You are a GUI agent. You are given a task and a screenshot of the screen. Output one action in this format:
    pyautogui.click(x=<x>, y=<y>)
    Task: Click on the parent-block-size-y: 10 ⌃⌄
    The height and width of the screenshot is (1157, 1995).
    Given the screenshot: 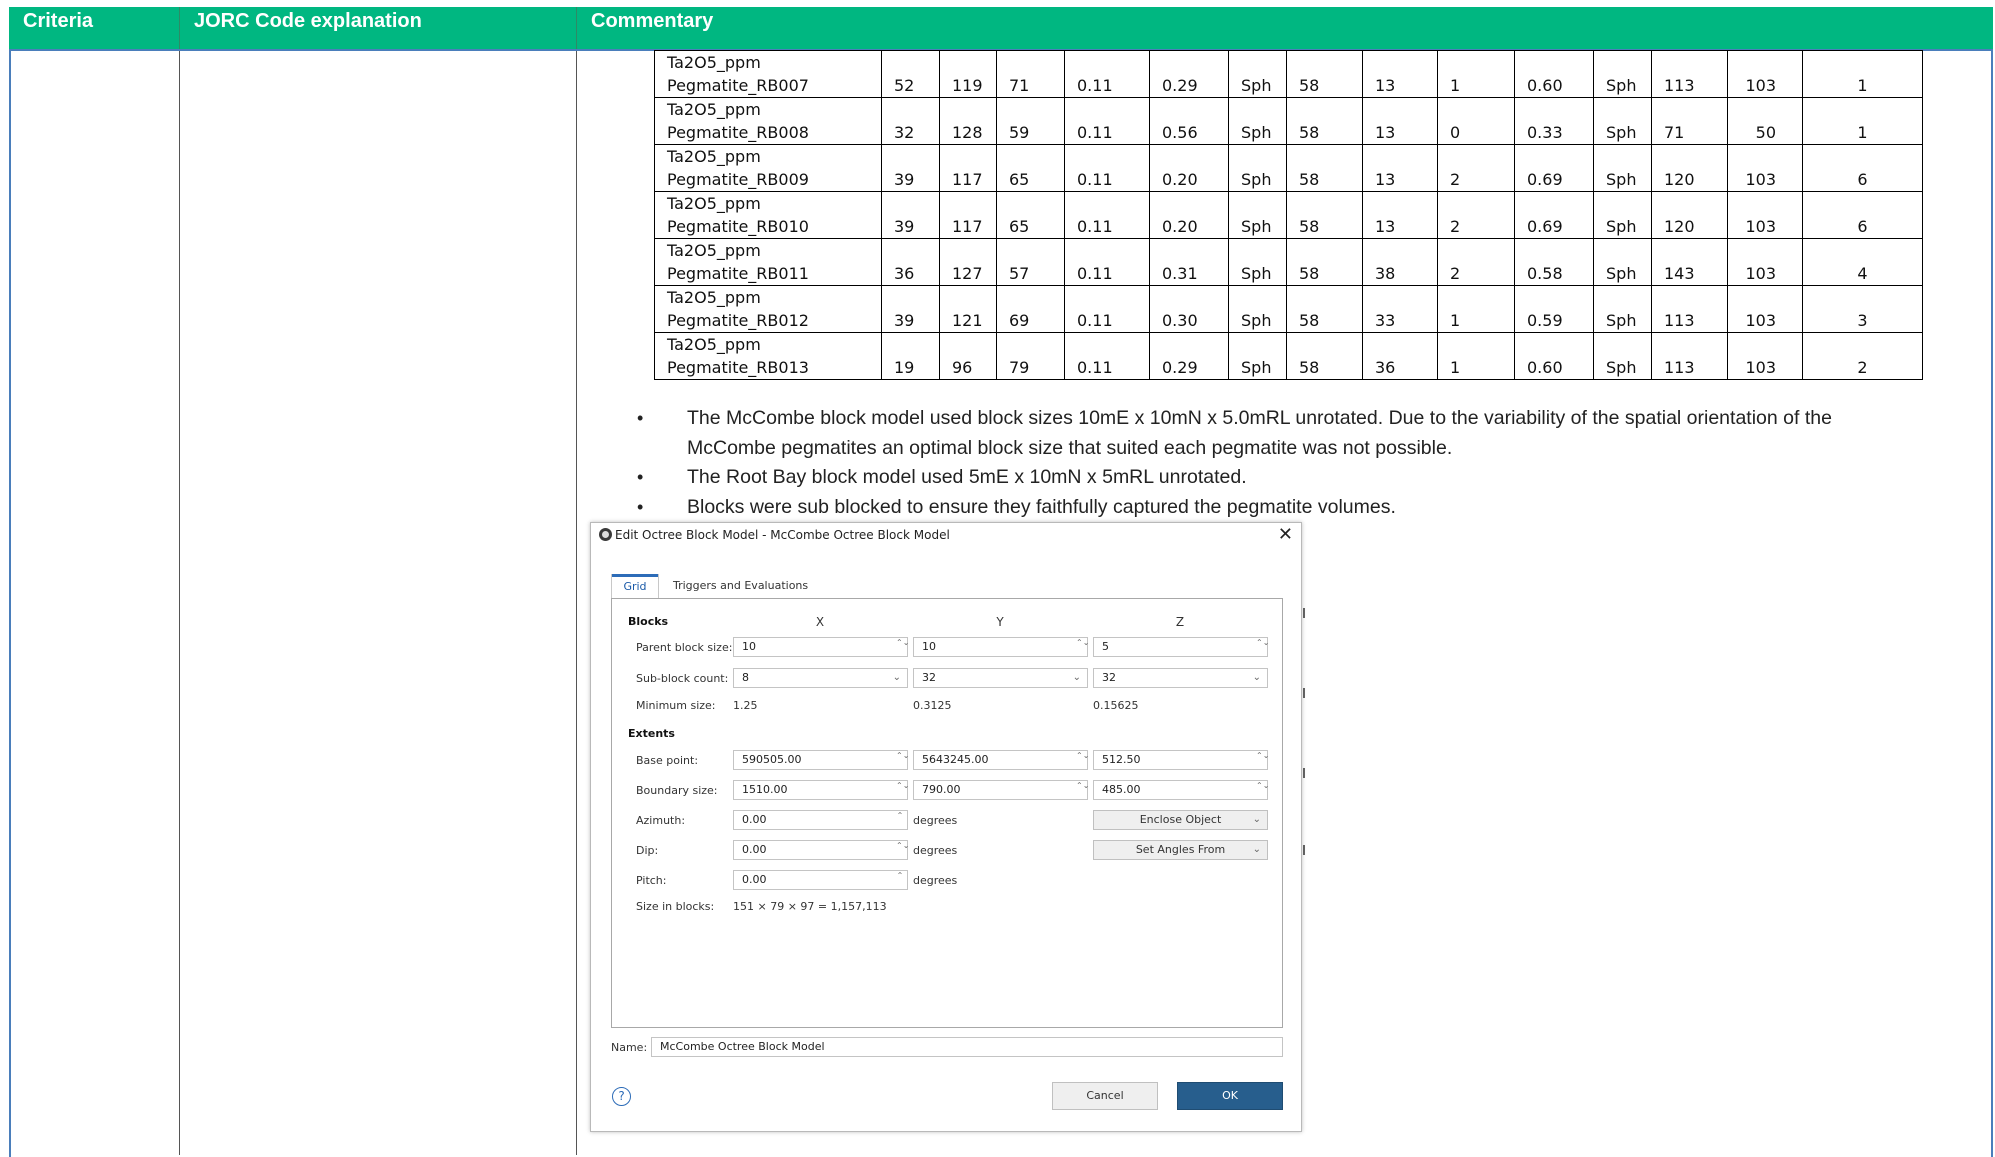 What is the action you would take?
    pyautogui.click(x=1001, y=647)
    